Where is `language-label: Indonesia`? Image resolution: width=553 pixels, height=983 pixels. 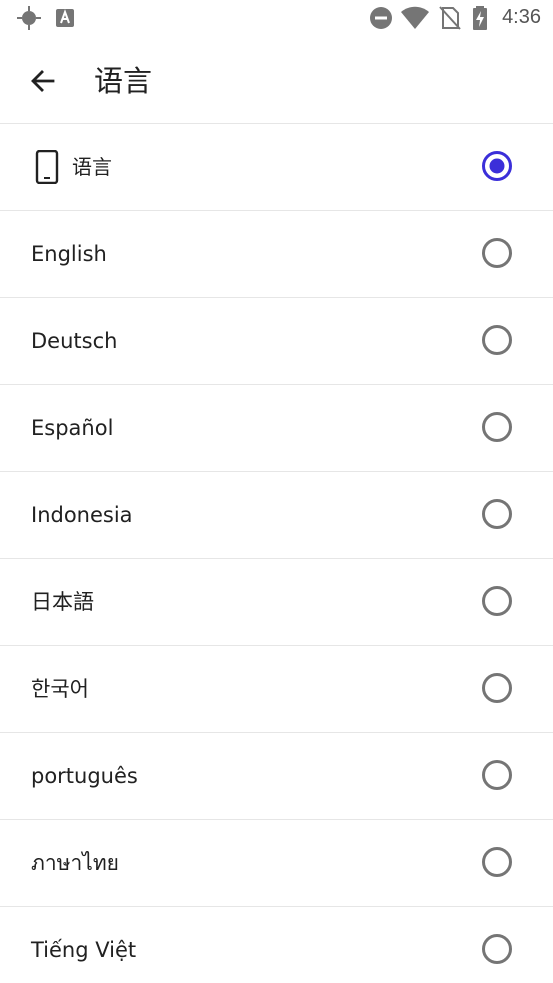 language-label: Indonesia is located at coordinates (82, 515).